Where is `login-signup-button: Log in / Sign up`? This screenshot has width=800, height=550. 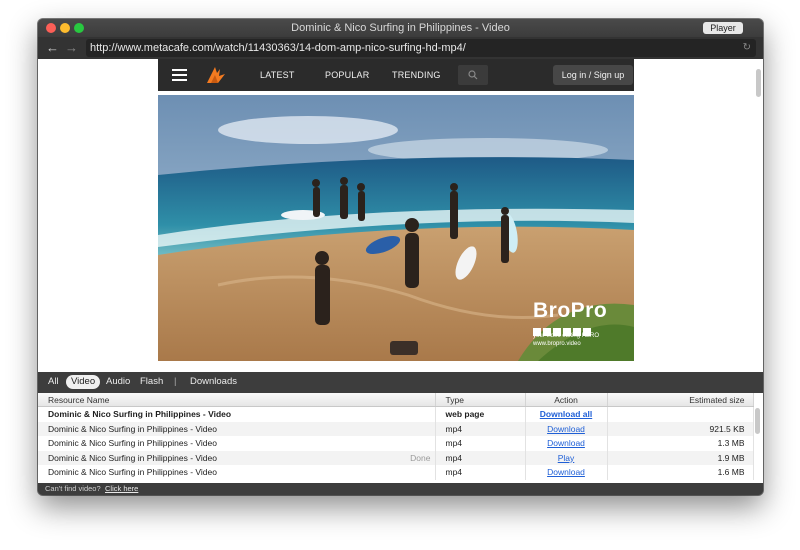
login-signup-button: Log in / Sign up is located at coordinates (593, 75).